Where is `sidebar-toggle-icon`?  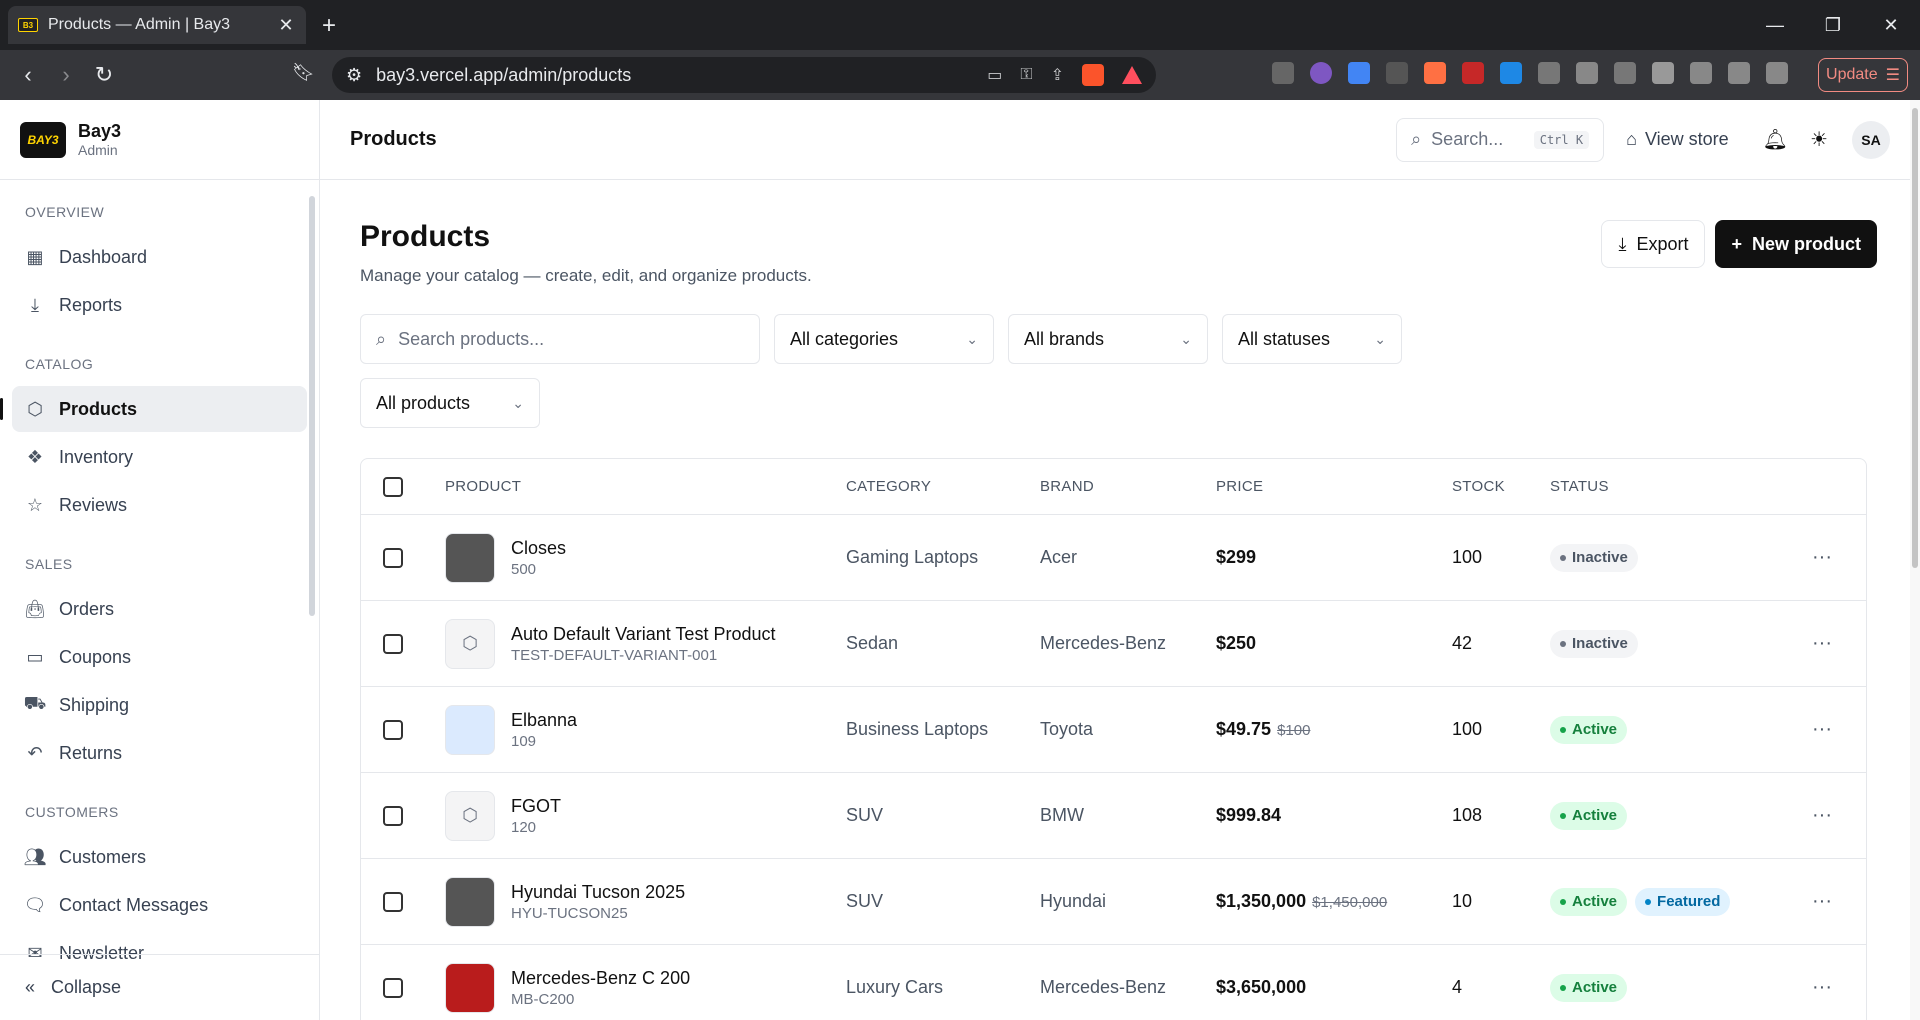
sidebar-toggle-icon is located at coordinates (1663, 73).